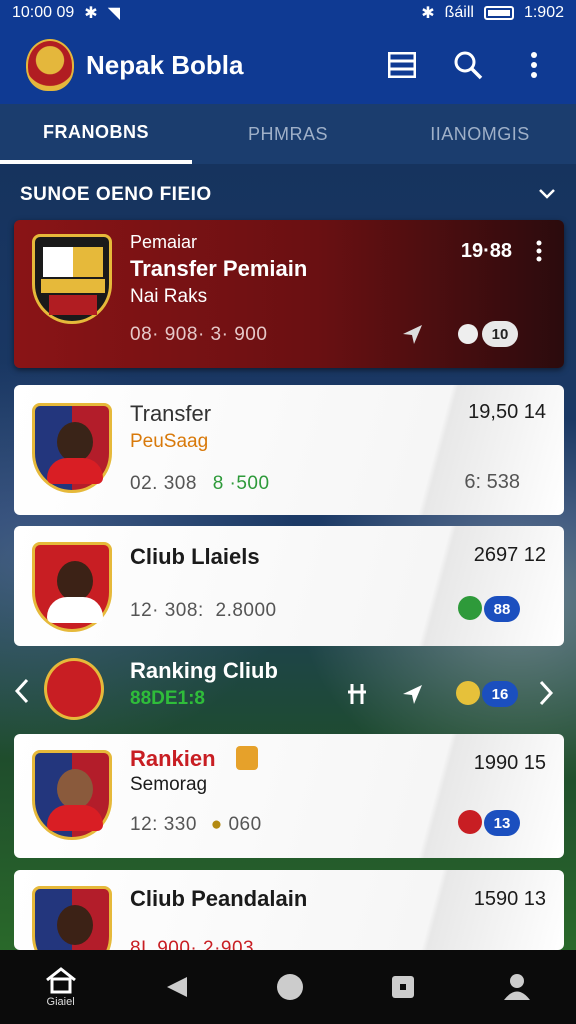 This screenshot has height=1024, width=576. I want to click on card-meta: 12· 308: 2.8000, so click(203, 611).